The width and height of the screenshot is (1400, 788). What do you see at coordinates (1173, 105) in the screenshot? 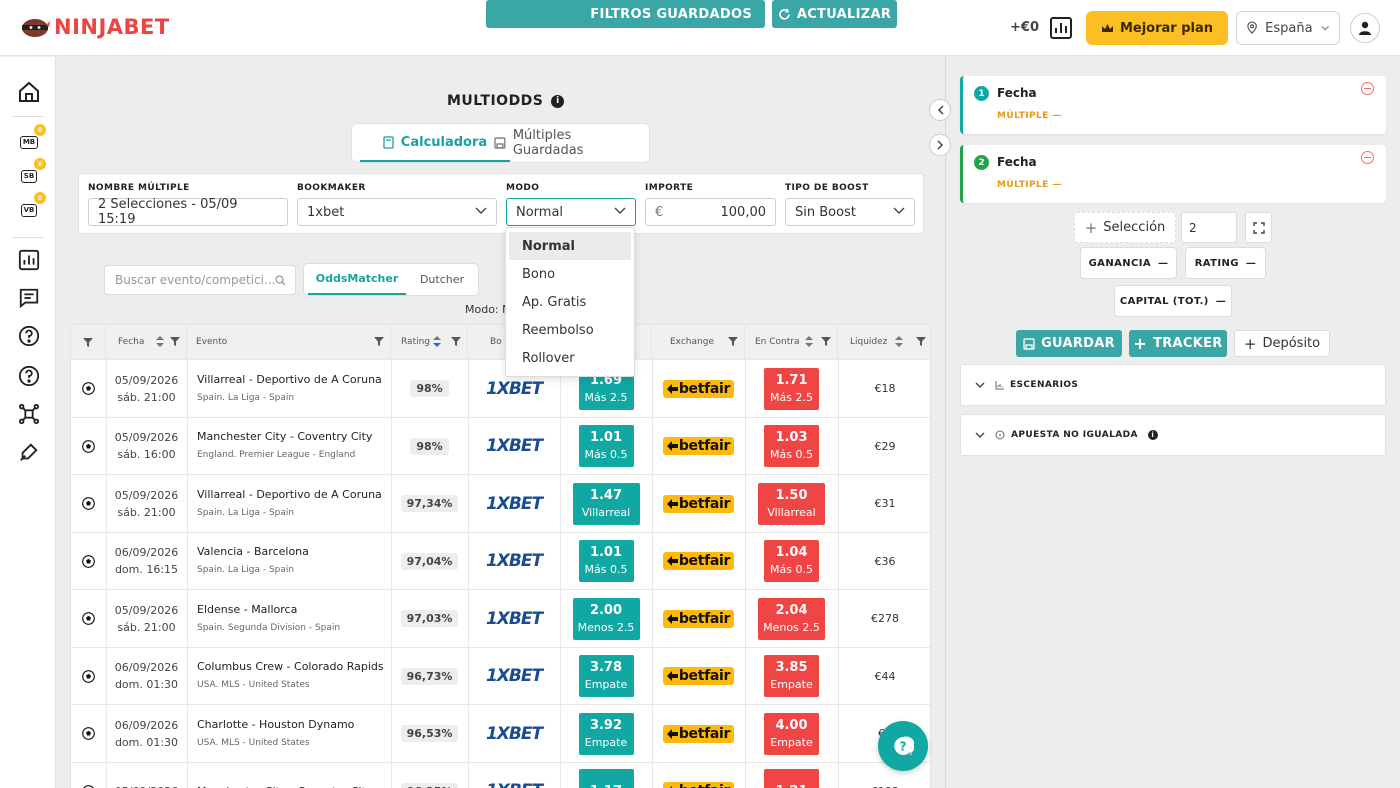
I see `leg-card-1: 1 Fecha MÚLTIPLE —` at bounding box center [1173, 105].